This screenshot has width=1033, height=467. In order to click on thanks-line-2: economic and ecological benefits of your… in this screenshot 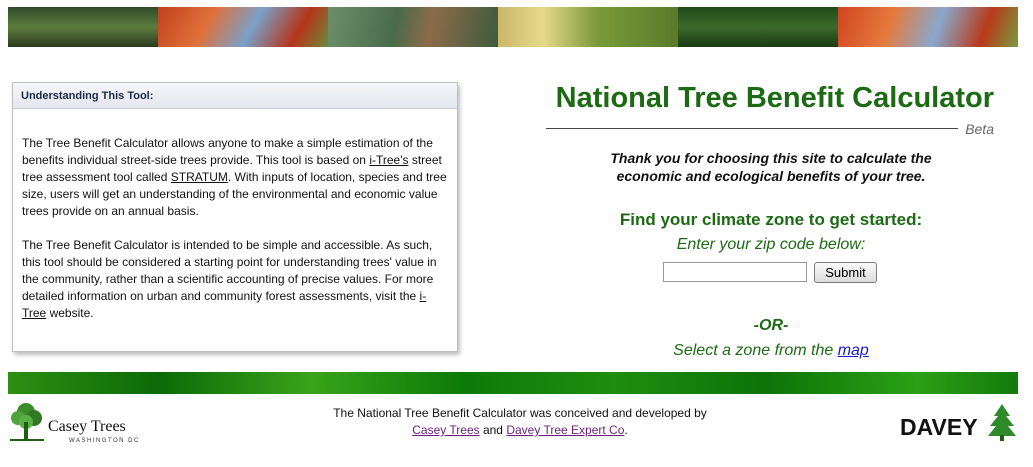, I will do `click(771, 176)`.